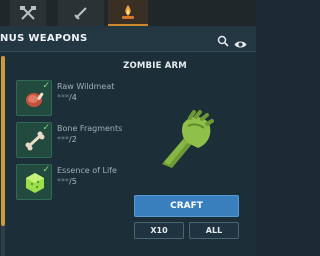 Image resolution: width=320 pixels, height=256 pixels. What do you see at coordinates (214, 230) in the screenshot?
I see `craft-all-button: ALL` at bounding box center [214, 230].